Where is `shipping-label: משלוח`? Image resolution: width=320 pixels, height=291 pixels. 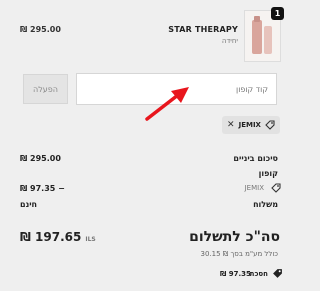 shipping-label: משלוח is located at coordinates (265, 204).